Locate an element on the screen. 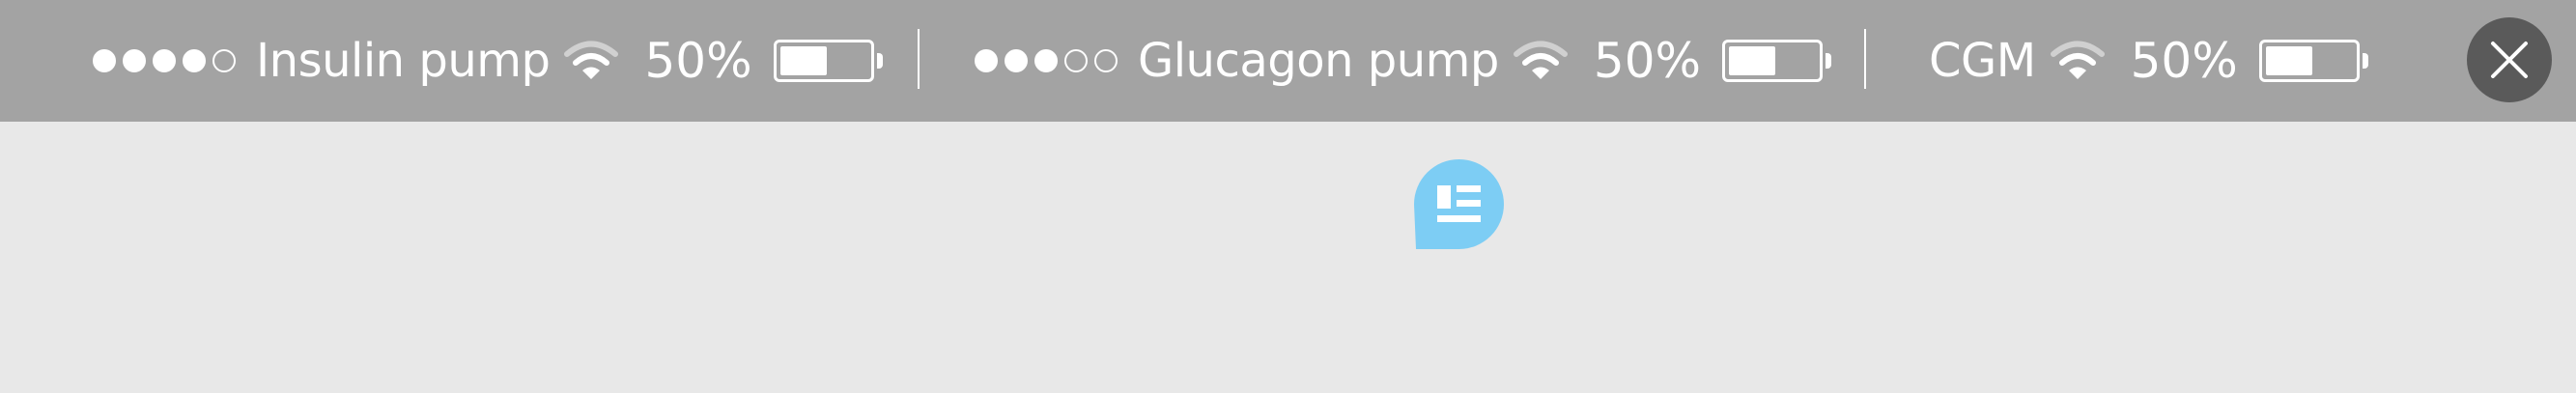 This screenshot has height=393, width=2576. glucagon-pump-battery-percent: 50% is located at coordinates (1647, 61).